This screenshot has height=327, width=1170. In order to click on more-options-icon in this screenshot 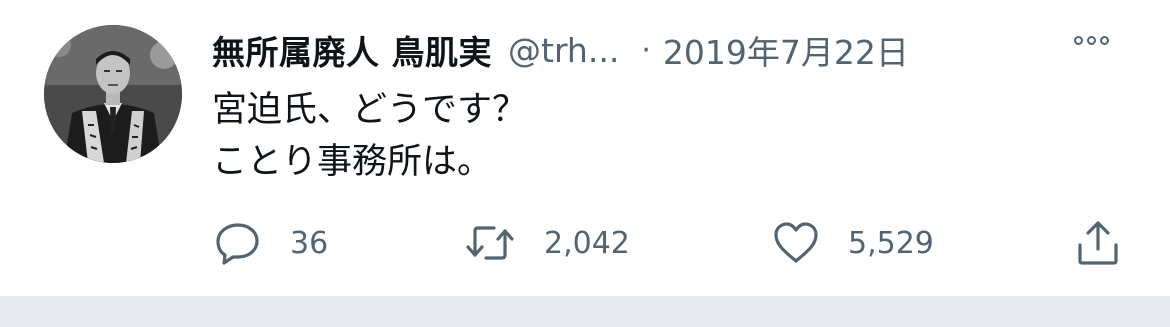, I will do `click(1091, 40)`.